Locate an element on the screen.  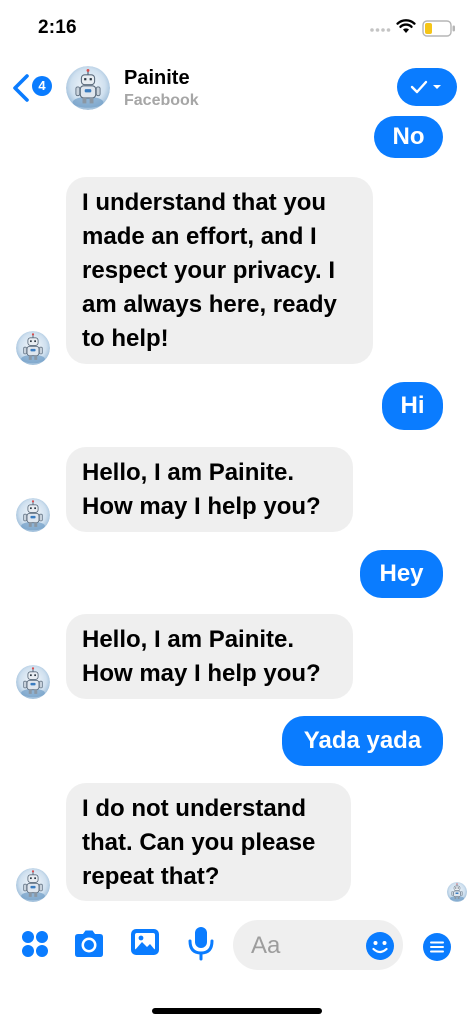
emoji-icon is located at coordinates (380, 946).